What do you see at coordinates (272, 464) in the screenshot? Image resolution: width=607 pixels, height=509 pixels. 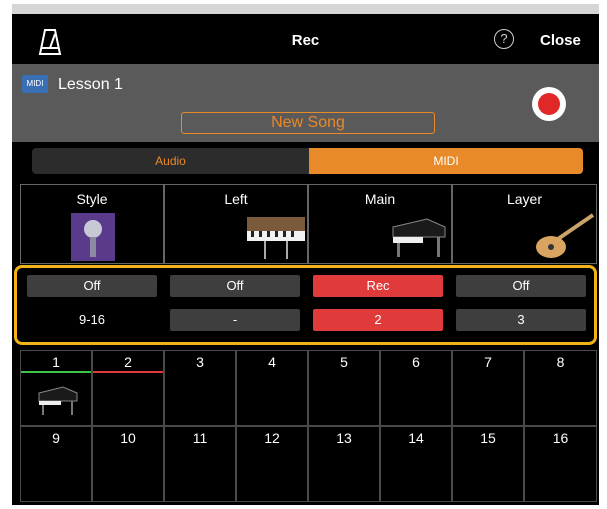 I see `channel-cell: 12` at bounding box center [272, 464].